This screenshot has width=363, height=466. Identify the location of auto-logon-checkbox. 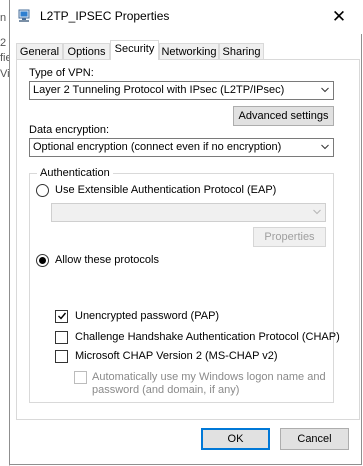
(80, 377).